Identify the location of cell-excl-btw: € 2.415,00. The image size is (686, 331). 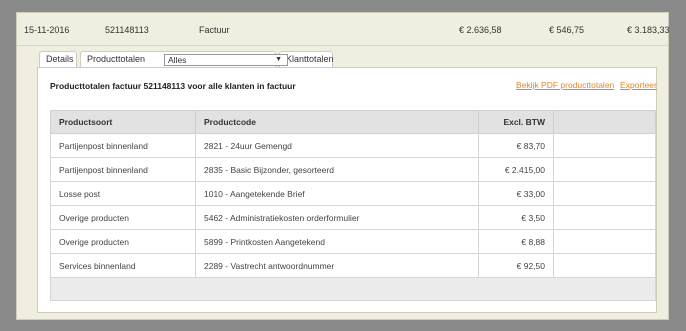
(516, 169).